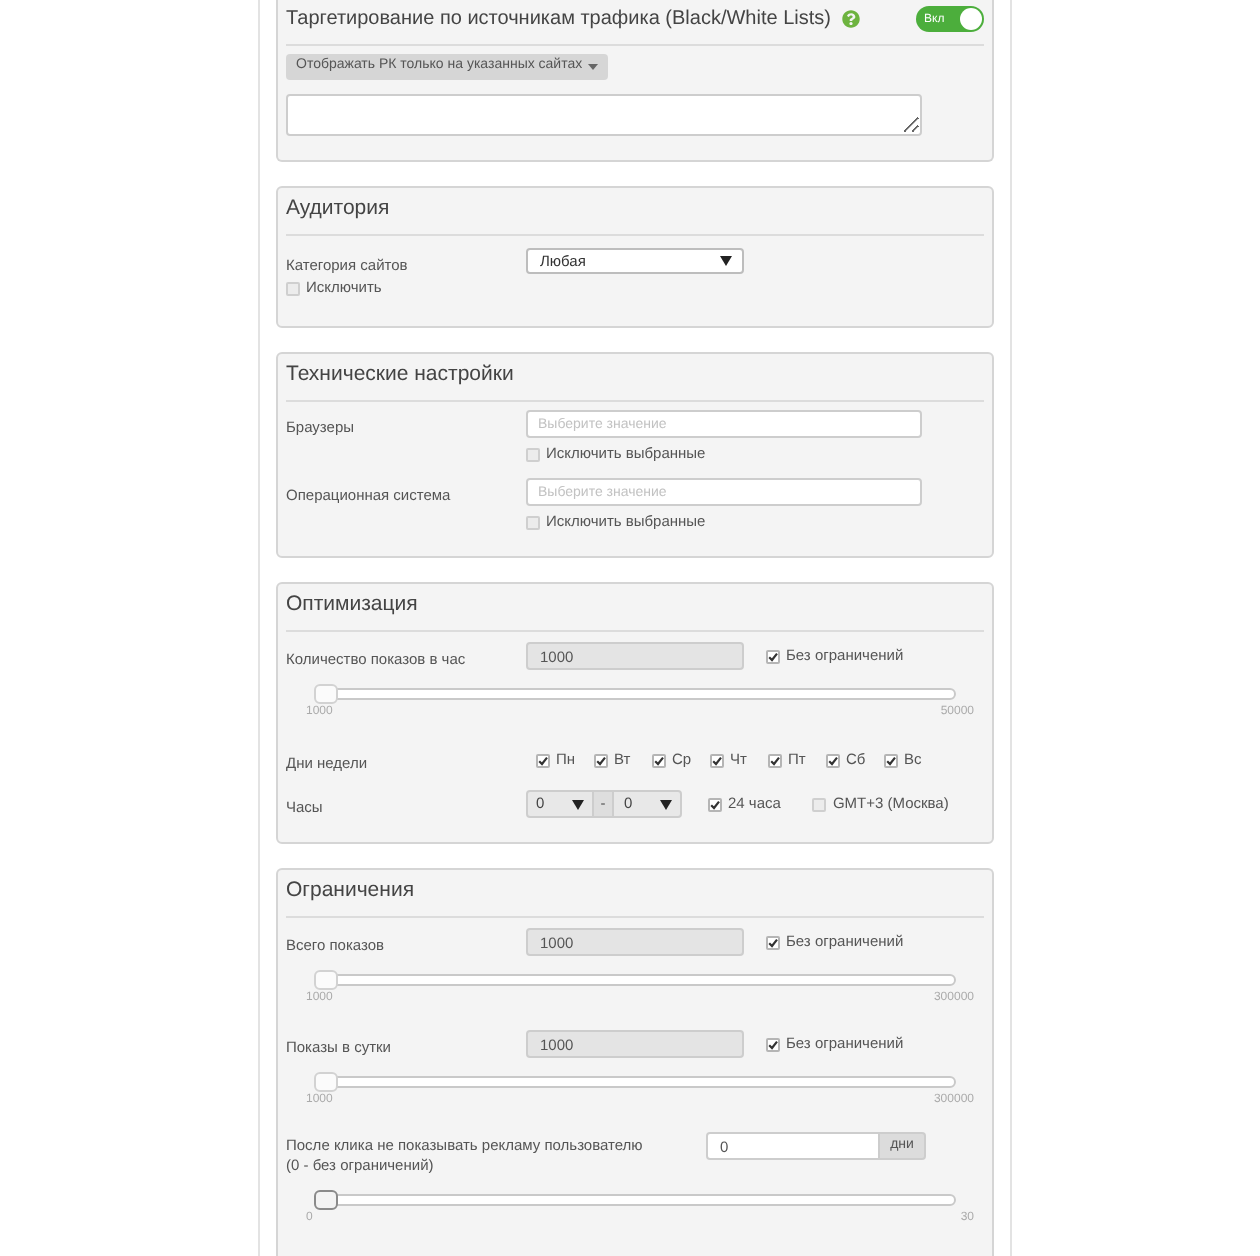 The image size is (1260, 1256). I want to click on help-icon, so click(851, 19).